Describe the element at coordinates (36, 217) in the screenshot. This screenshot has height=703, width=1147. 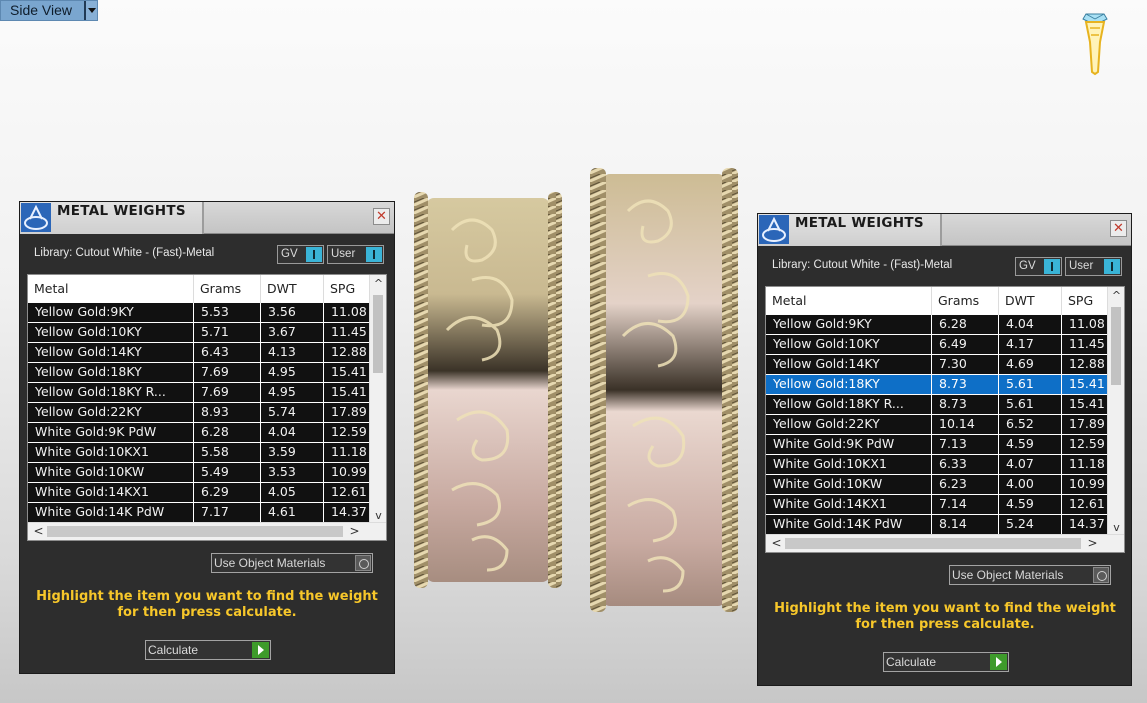
I see `metal-weights-icon` at that location.